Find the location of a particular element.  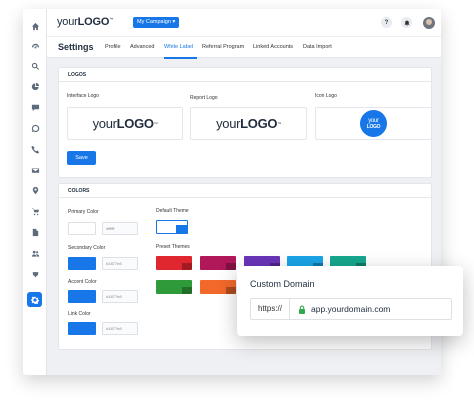

whatsapp-icon is located at coordinates (35, 128).